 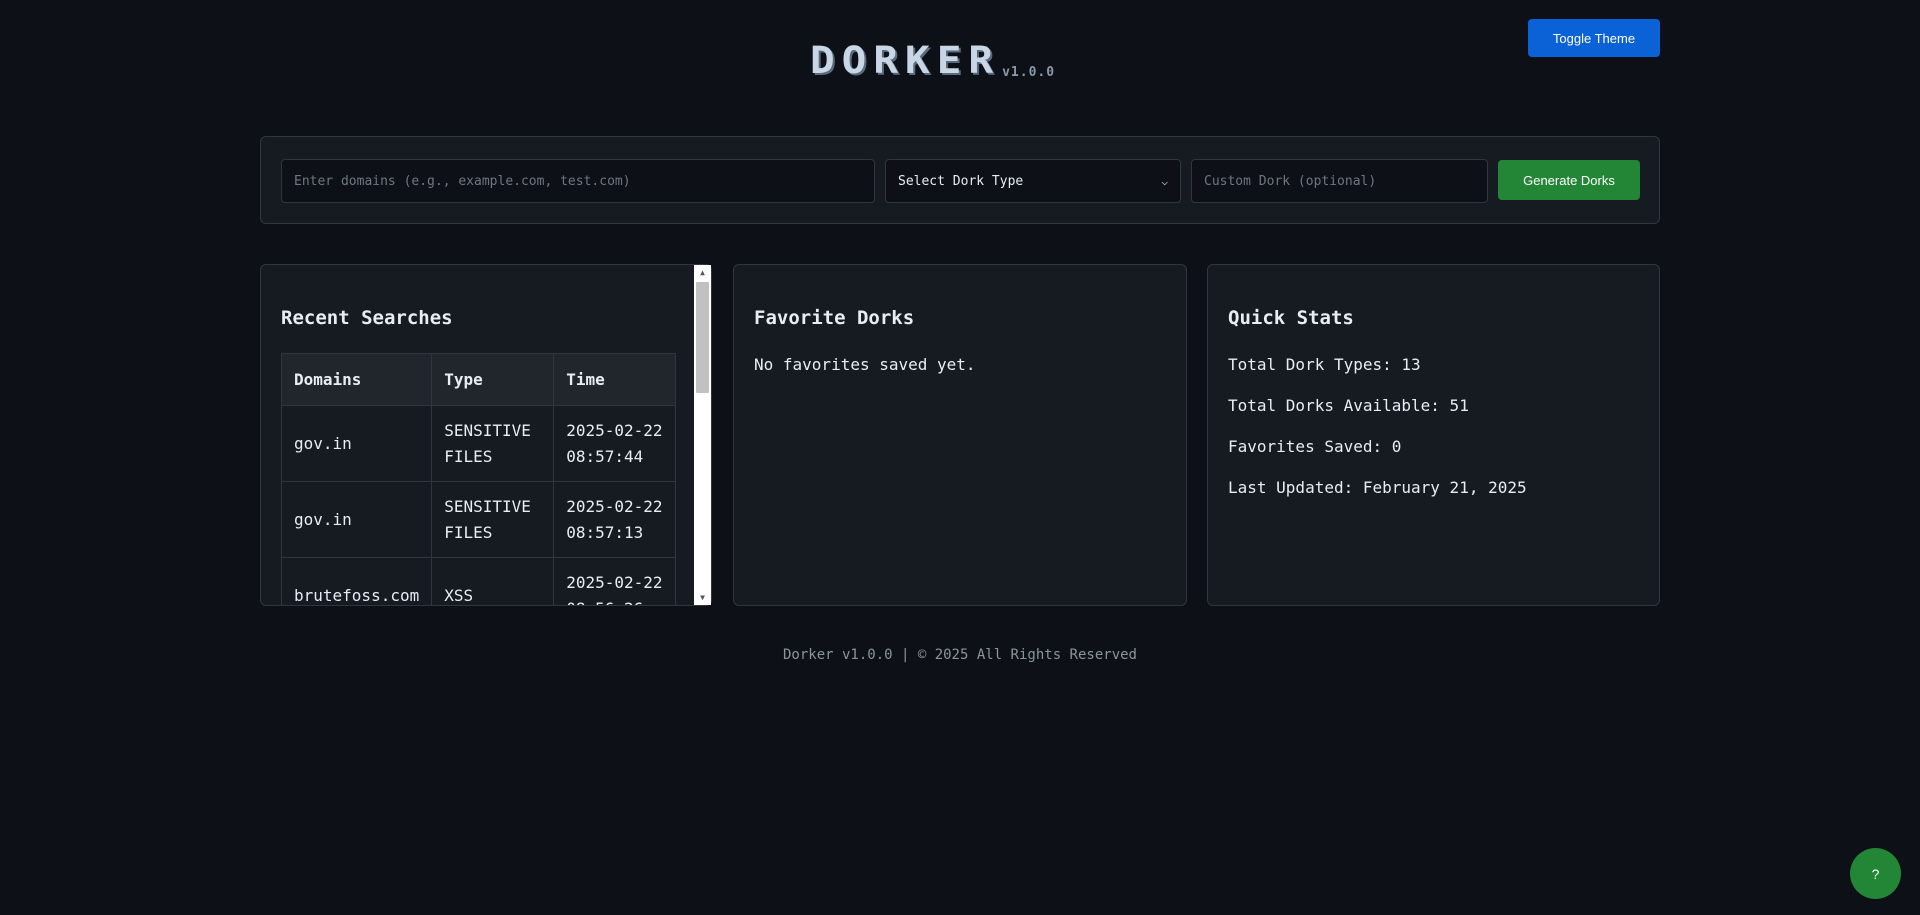 What do you see at coordinates (865, 364) in the screenshot?
I see `favorites-empty-text: No favorites saved yet.` at bounding box center [865, 364].